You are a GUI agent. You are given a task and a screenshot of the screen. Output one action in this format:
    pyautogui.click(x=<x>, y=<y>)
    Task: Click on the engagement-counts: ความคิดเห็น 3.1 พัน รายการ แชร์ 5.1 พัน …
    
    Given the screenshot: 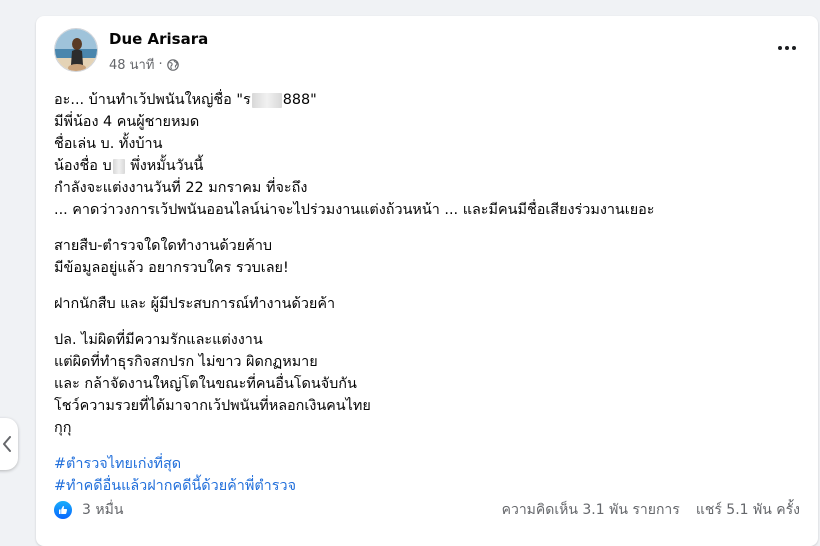 What is the action you would take?
    pyautogui.click(x=651, y=510)
    